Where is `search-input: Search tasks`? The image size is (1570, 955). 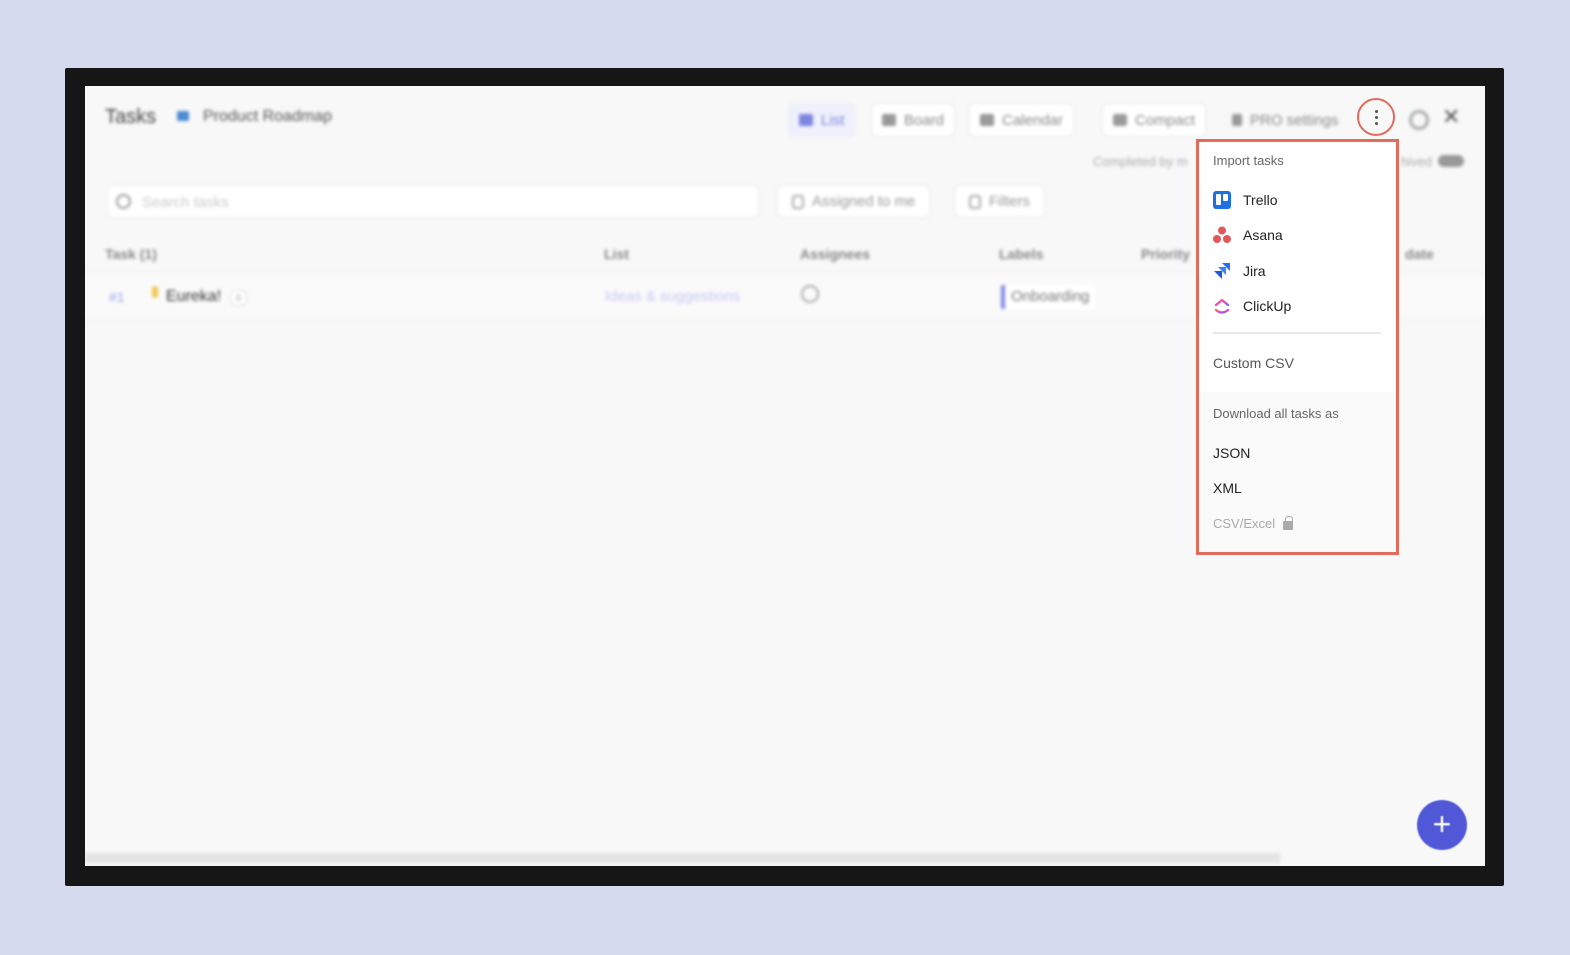 search-input: Search tasks is located at coordinates (433, 201).